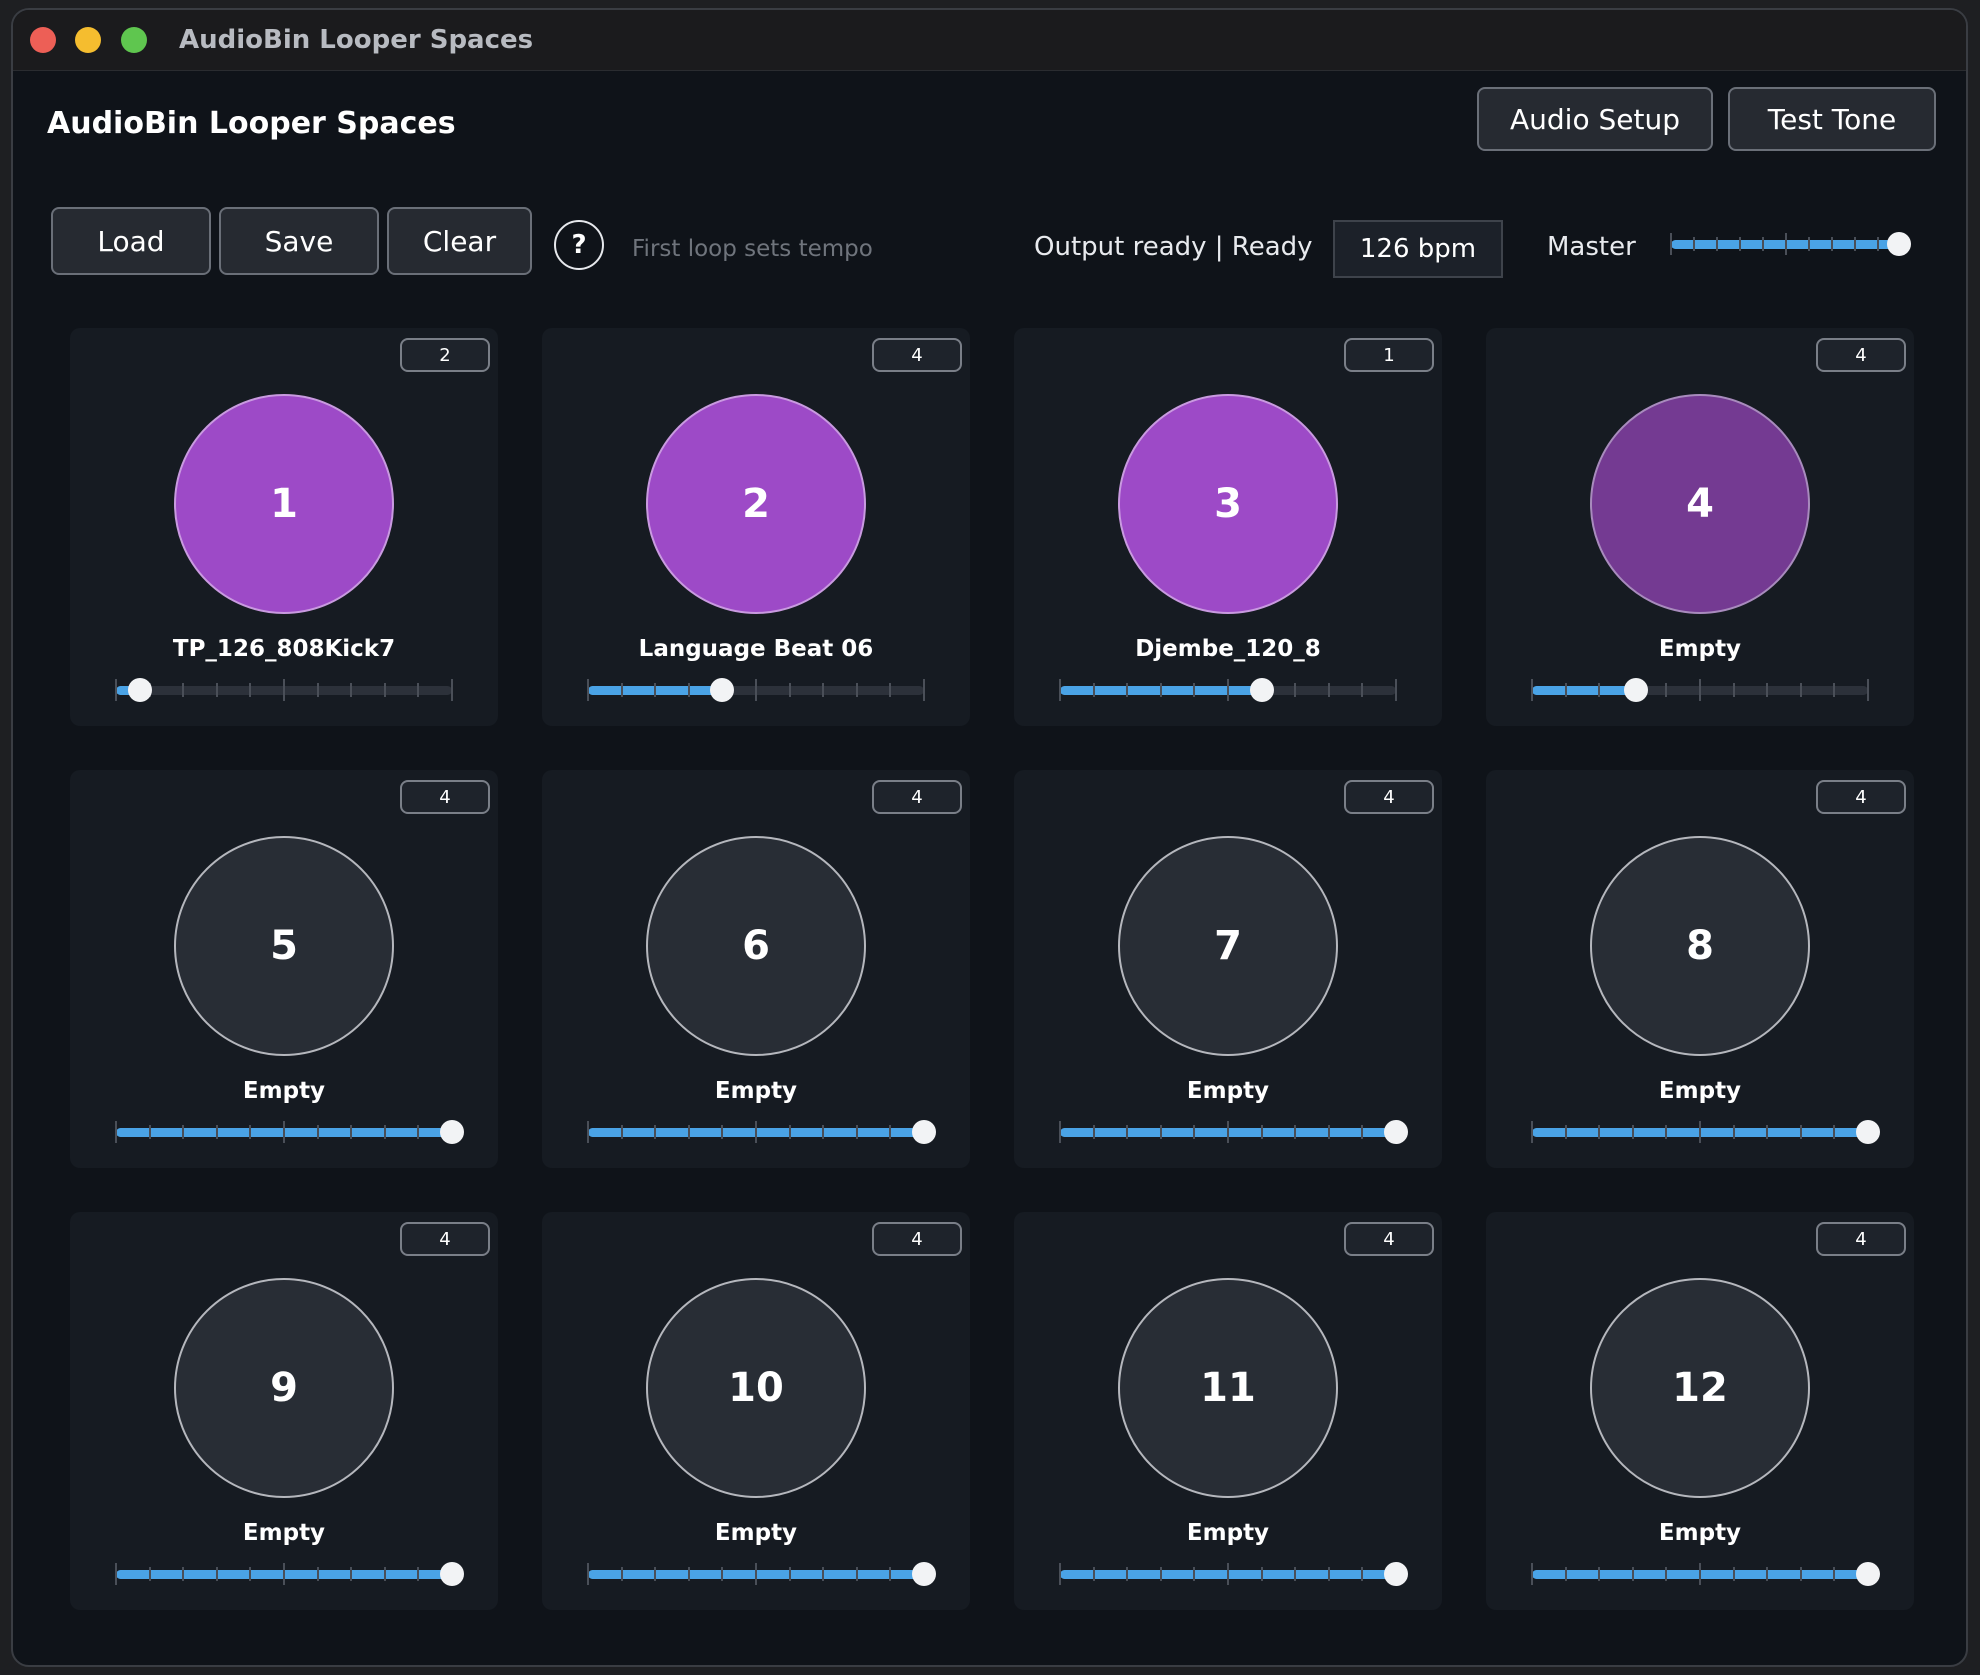 The height and width of the screenshot is (1675, 1980). What do you see at coordinates (579, 245) in the screenshot?
I see `help-icon: ?` at bounding box center [579, 245].